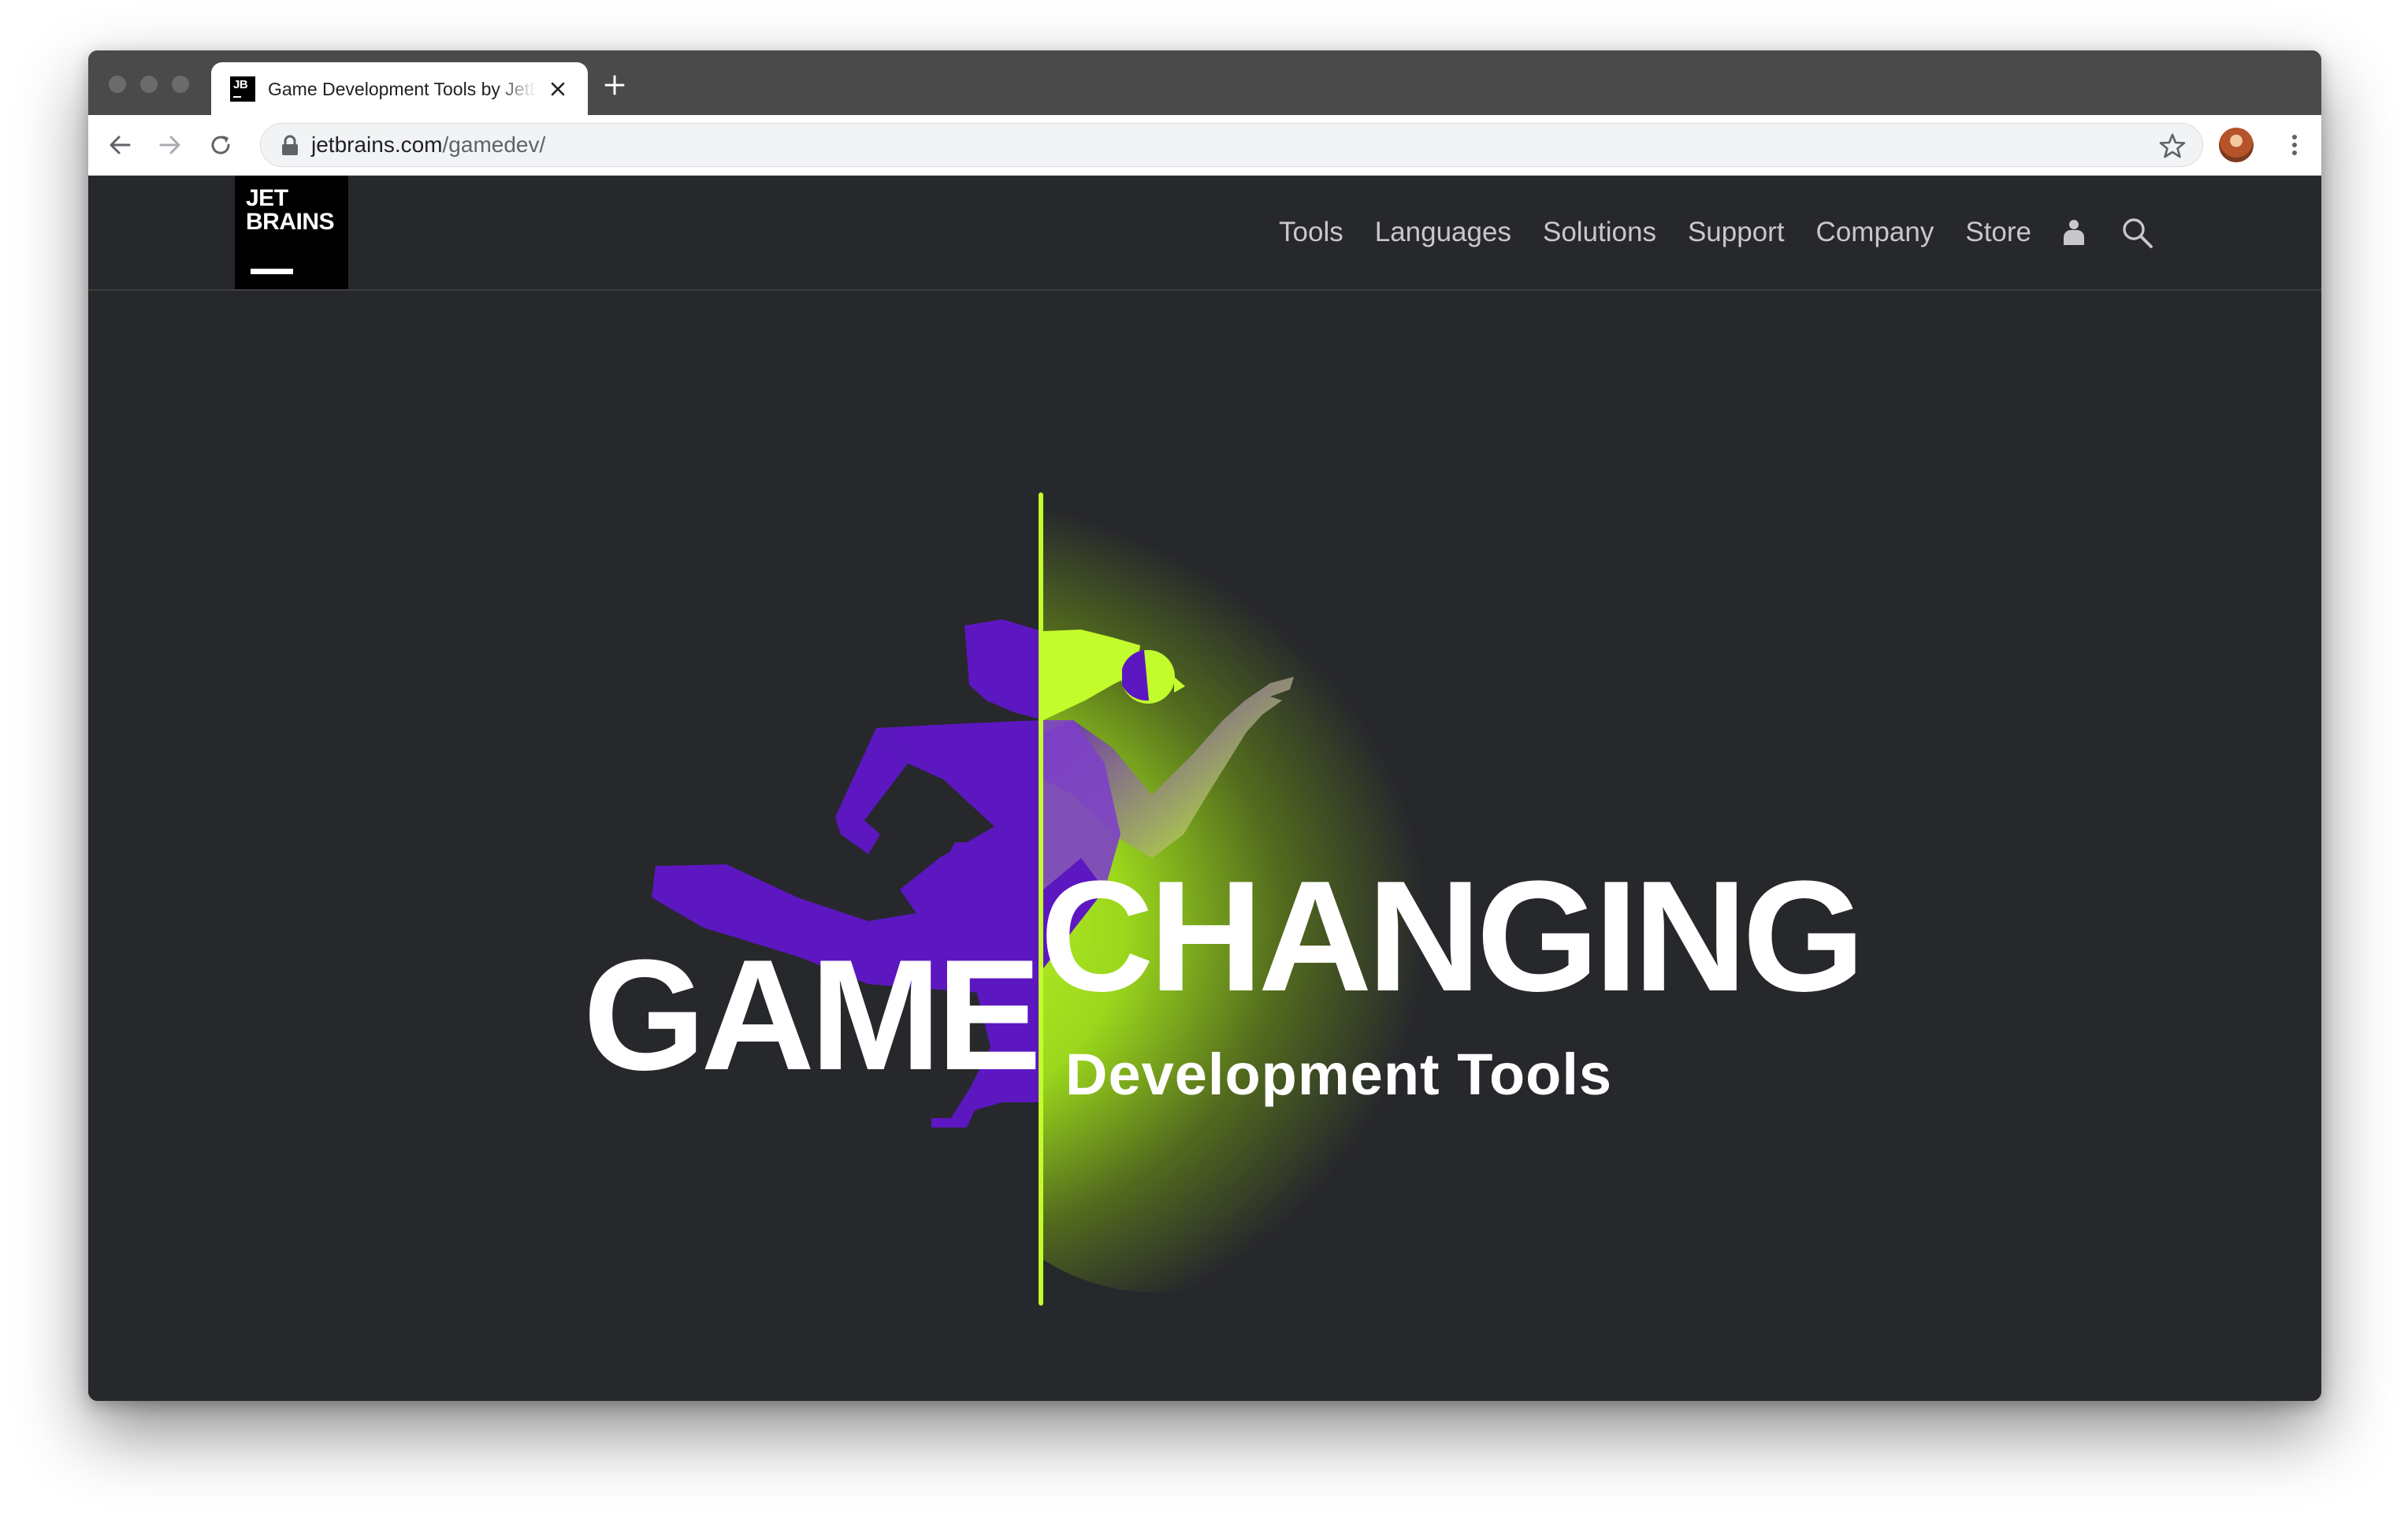 The image size is (2408, 1527). What do you see at coordinates (1339, 1074) in the screenshot?
I see `hero-subtitle: Development Tools` at bounding box center [1339, 1074].